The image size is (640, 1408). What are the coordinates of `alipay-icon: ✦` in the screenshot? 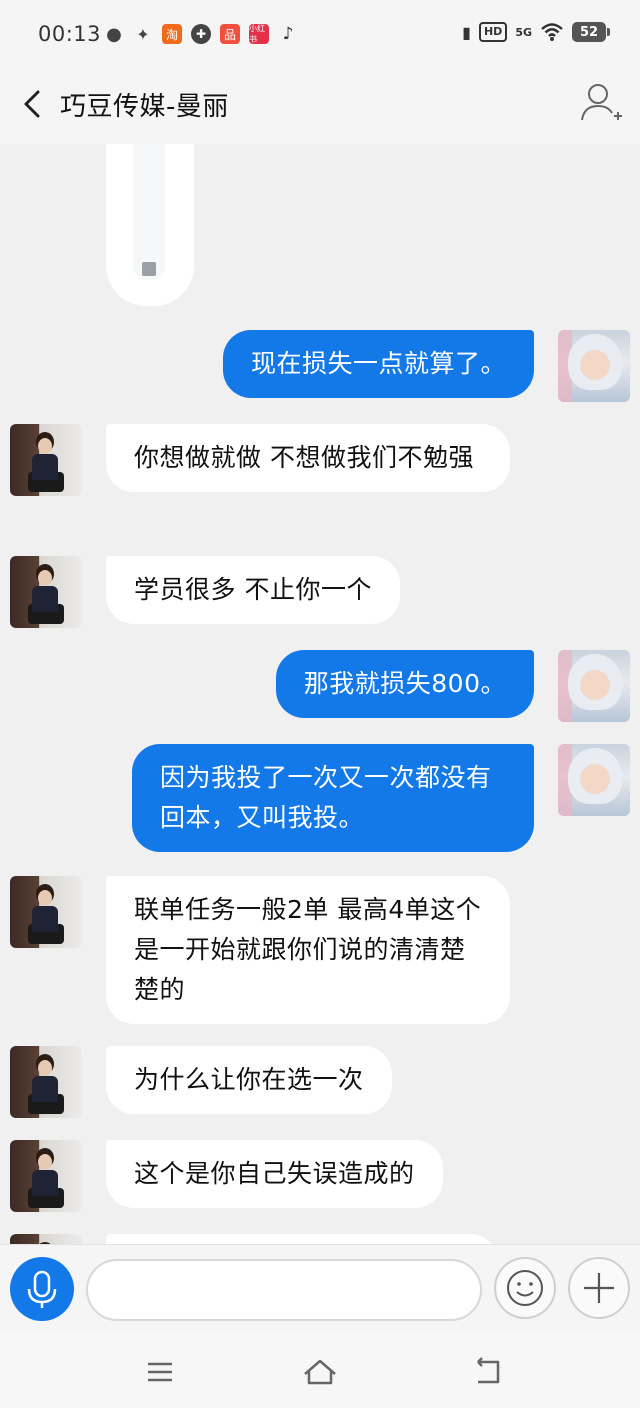 It's located at (143, 34).